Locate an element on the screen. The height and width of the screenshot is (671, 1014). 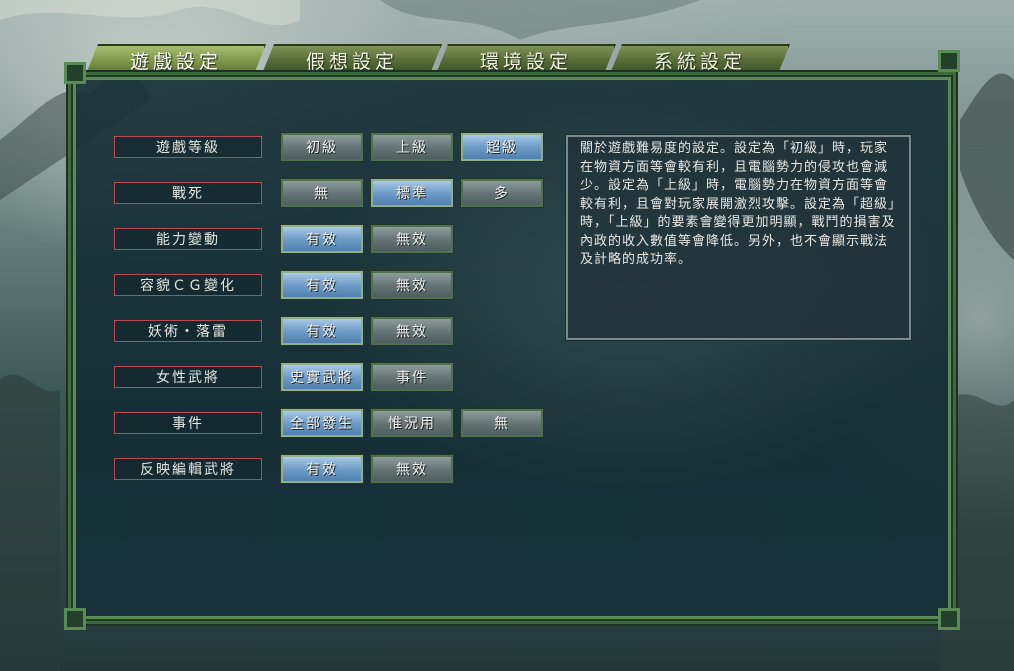
option-events-conditional: 惟況用 is located at coordinates (412, 423).